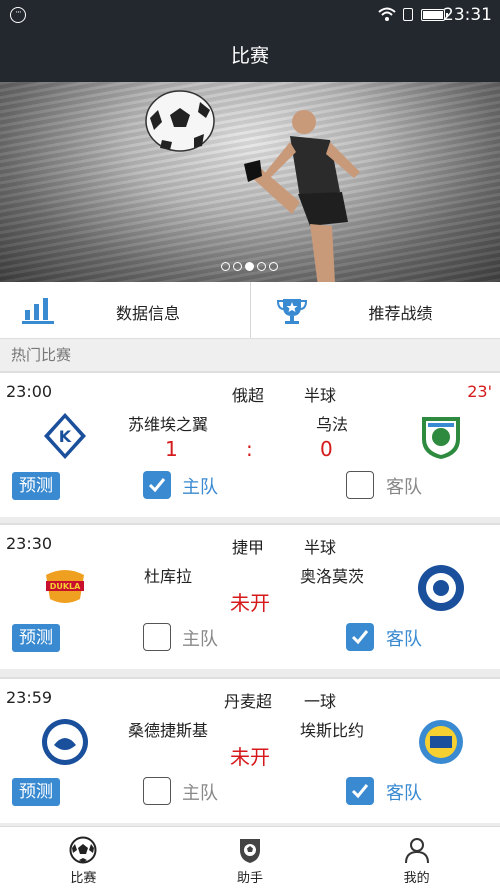  Describe the element at coordinates (65, 742) in the screenshot. I see `home-team-logo` at that location.